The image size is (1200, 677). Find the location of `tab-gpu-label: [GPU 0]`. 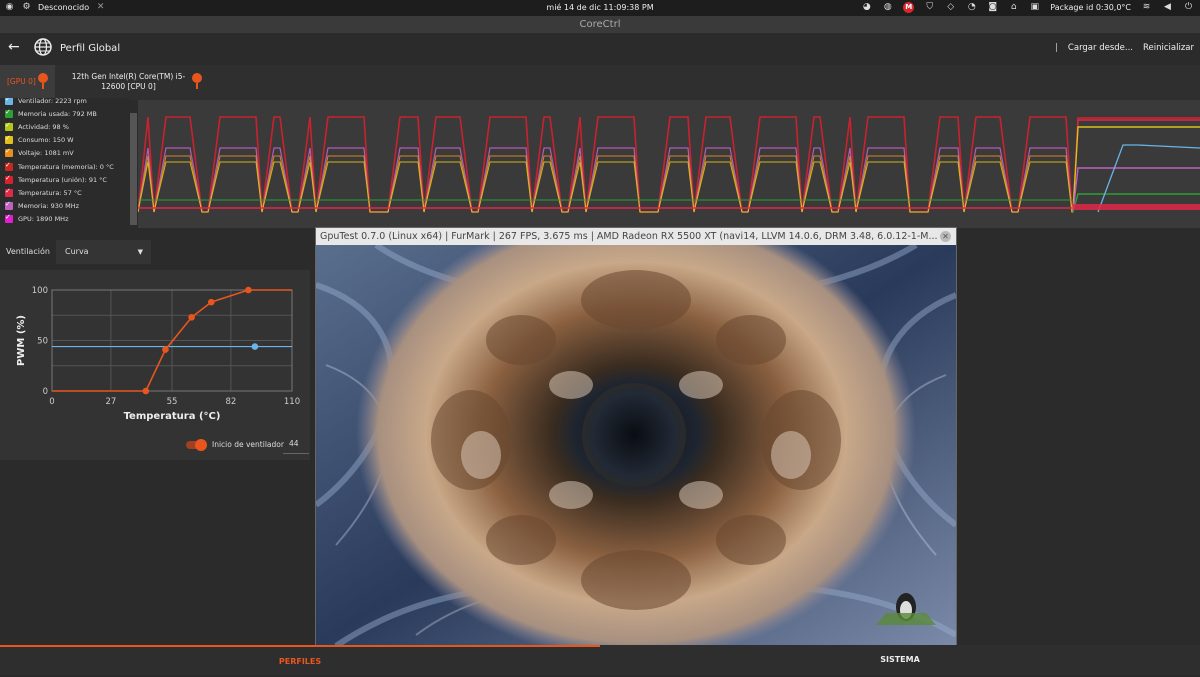

tab-gpu-label: [GPU 0] is located at coordinates (21, 81).